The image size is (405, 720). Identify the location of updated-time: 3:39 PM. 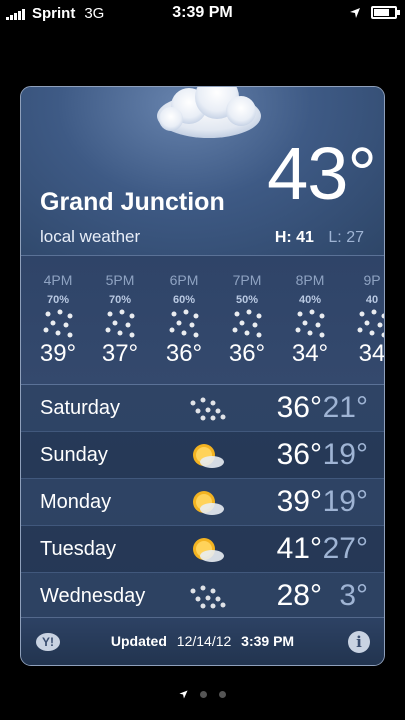
(268, 641).